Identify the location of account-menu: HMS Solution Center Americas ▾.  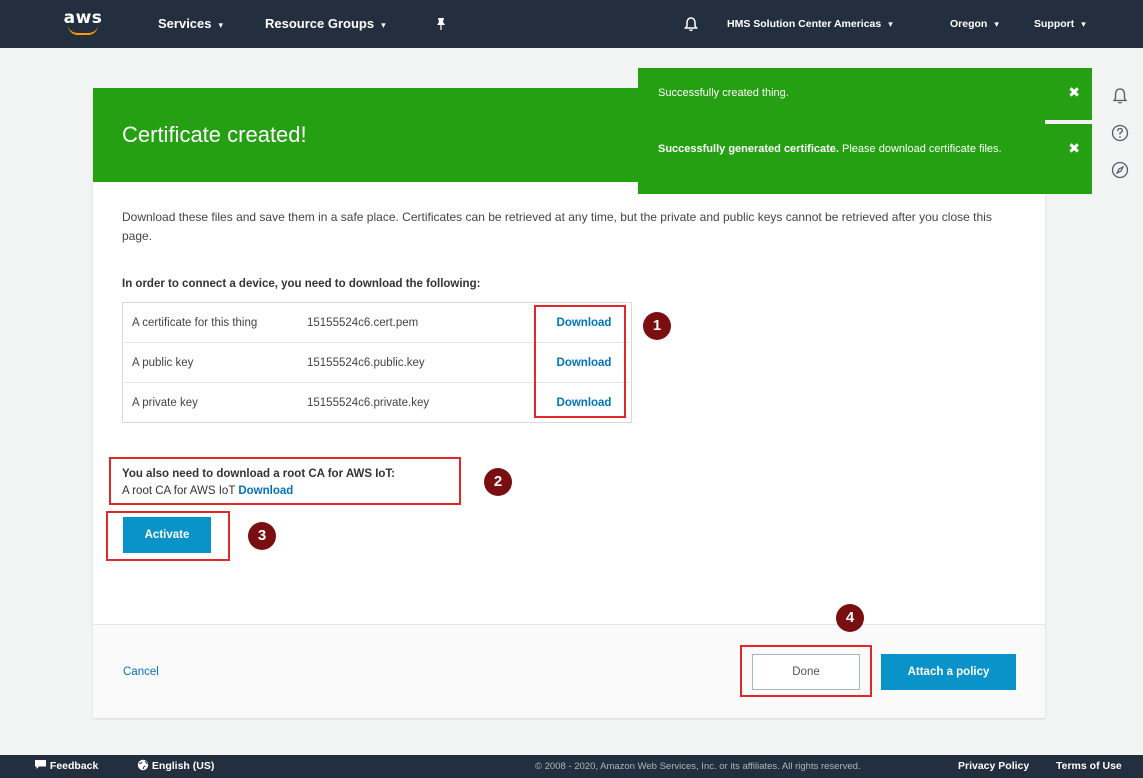
(810, 24).